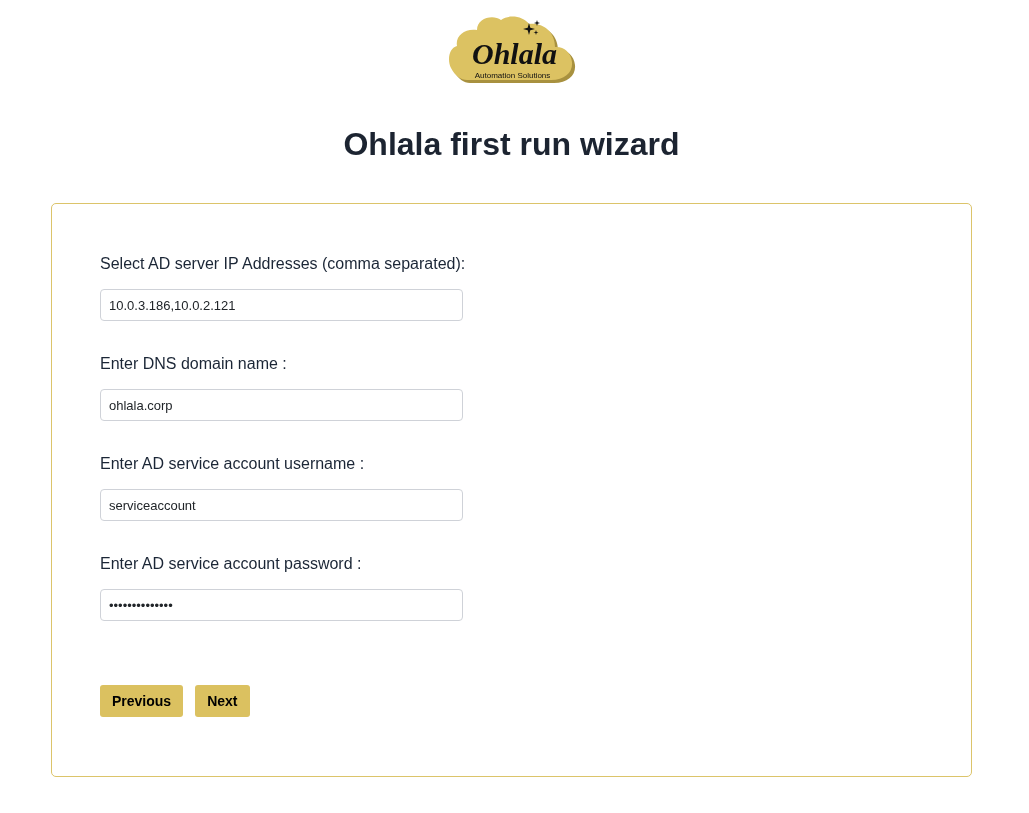  I want to click on field-label: Select AD server IP Addresses (comma separated):, so click(283, 264).